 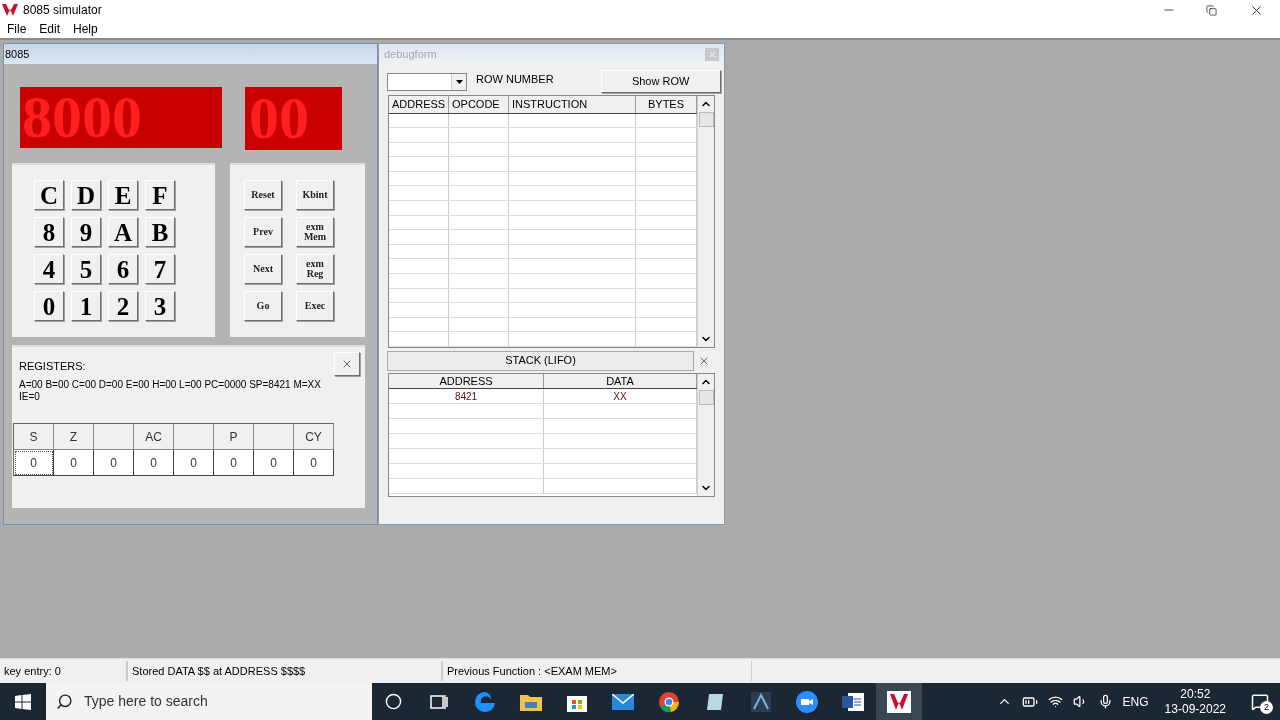 I want to click on status-bar-field: key entry: 0, so click(x=63, y=671).